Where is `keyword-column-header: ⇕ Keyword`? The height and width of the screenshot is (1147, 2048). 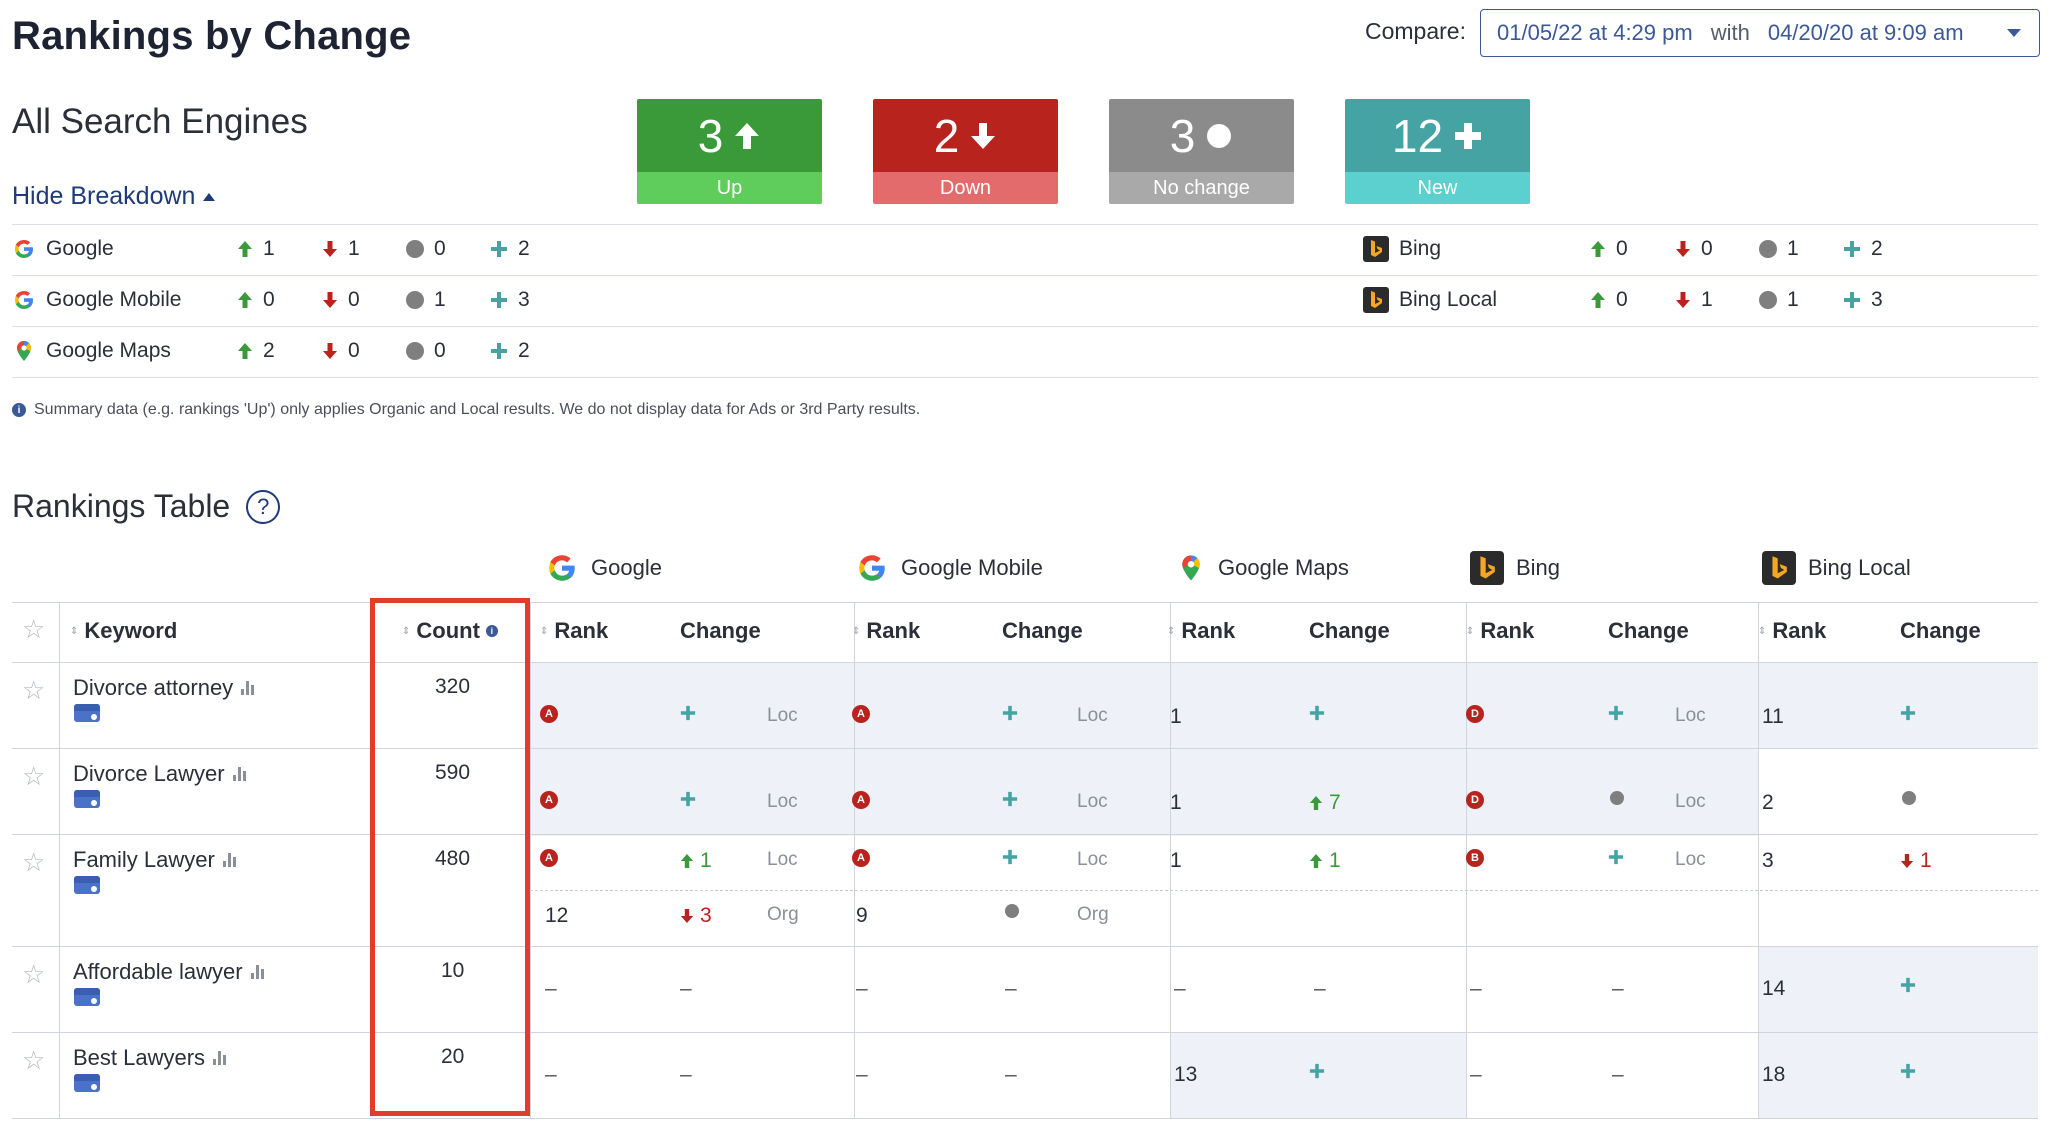
keyword-column-header: ⇕ Keyword is located at coordinates (123, 631).